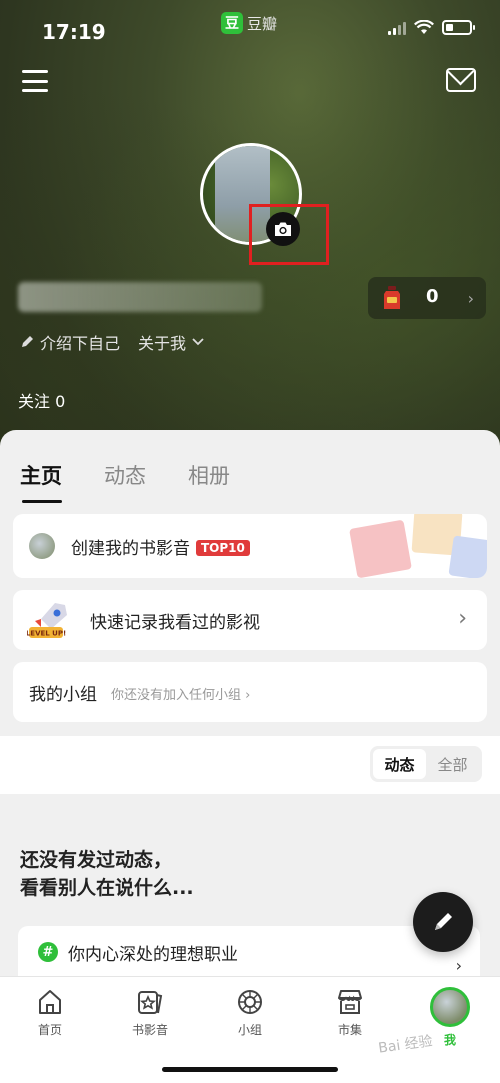  Describe the element at coordinates (181, 695) in the screenshot. I see `my-groups-subtitle: 你还没有加入任何小组 ›` at that location.